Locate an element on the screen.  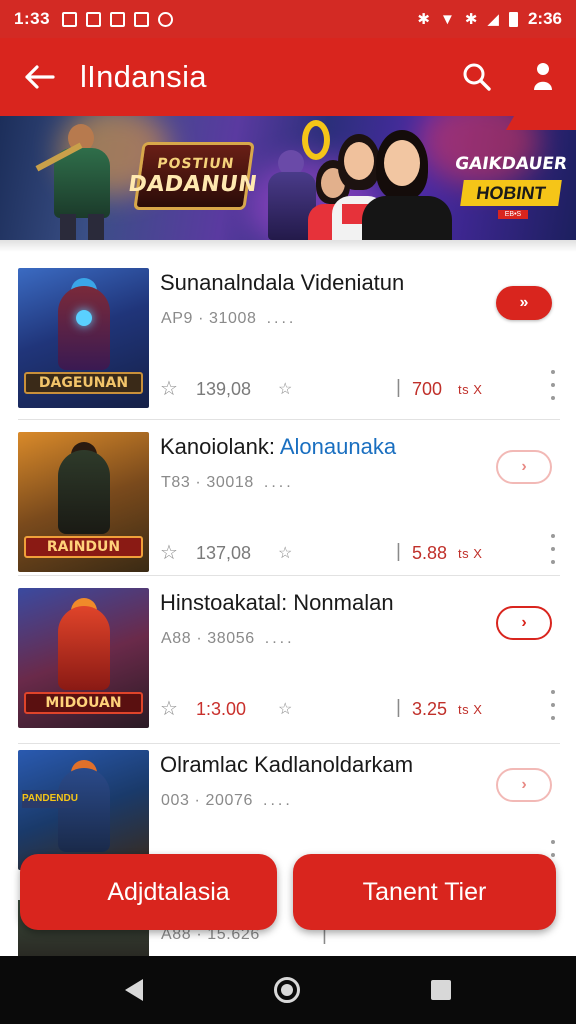
play-button: » is located at coordinates (524, 303).